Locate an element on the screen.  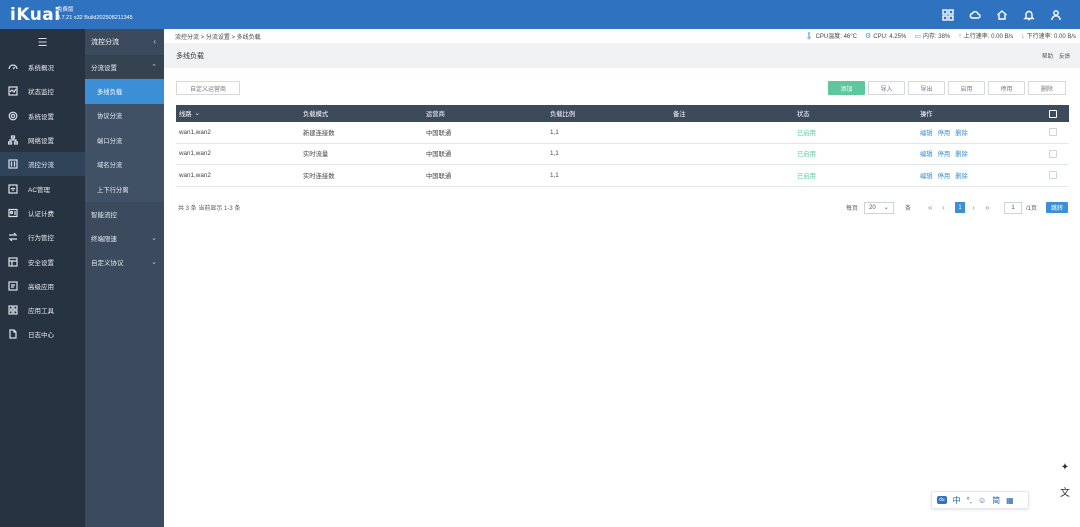
submenu-item-port-diversion: 端口分流 is located at coordinates (124, 140).